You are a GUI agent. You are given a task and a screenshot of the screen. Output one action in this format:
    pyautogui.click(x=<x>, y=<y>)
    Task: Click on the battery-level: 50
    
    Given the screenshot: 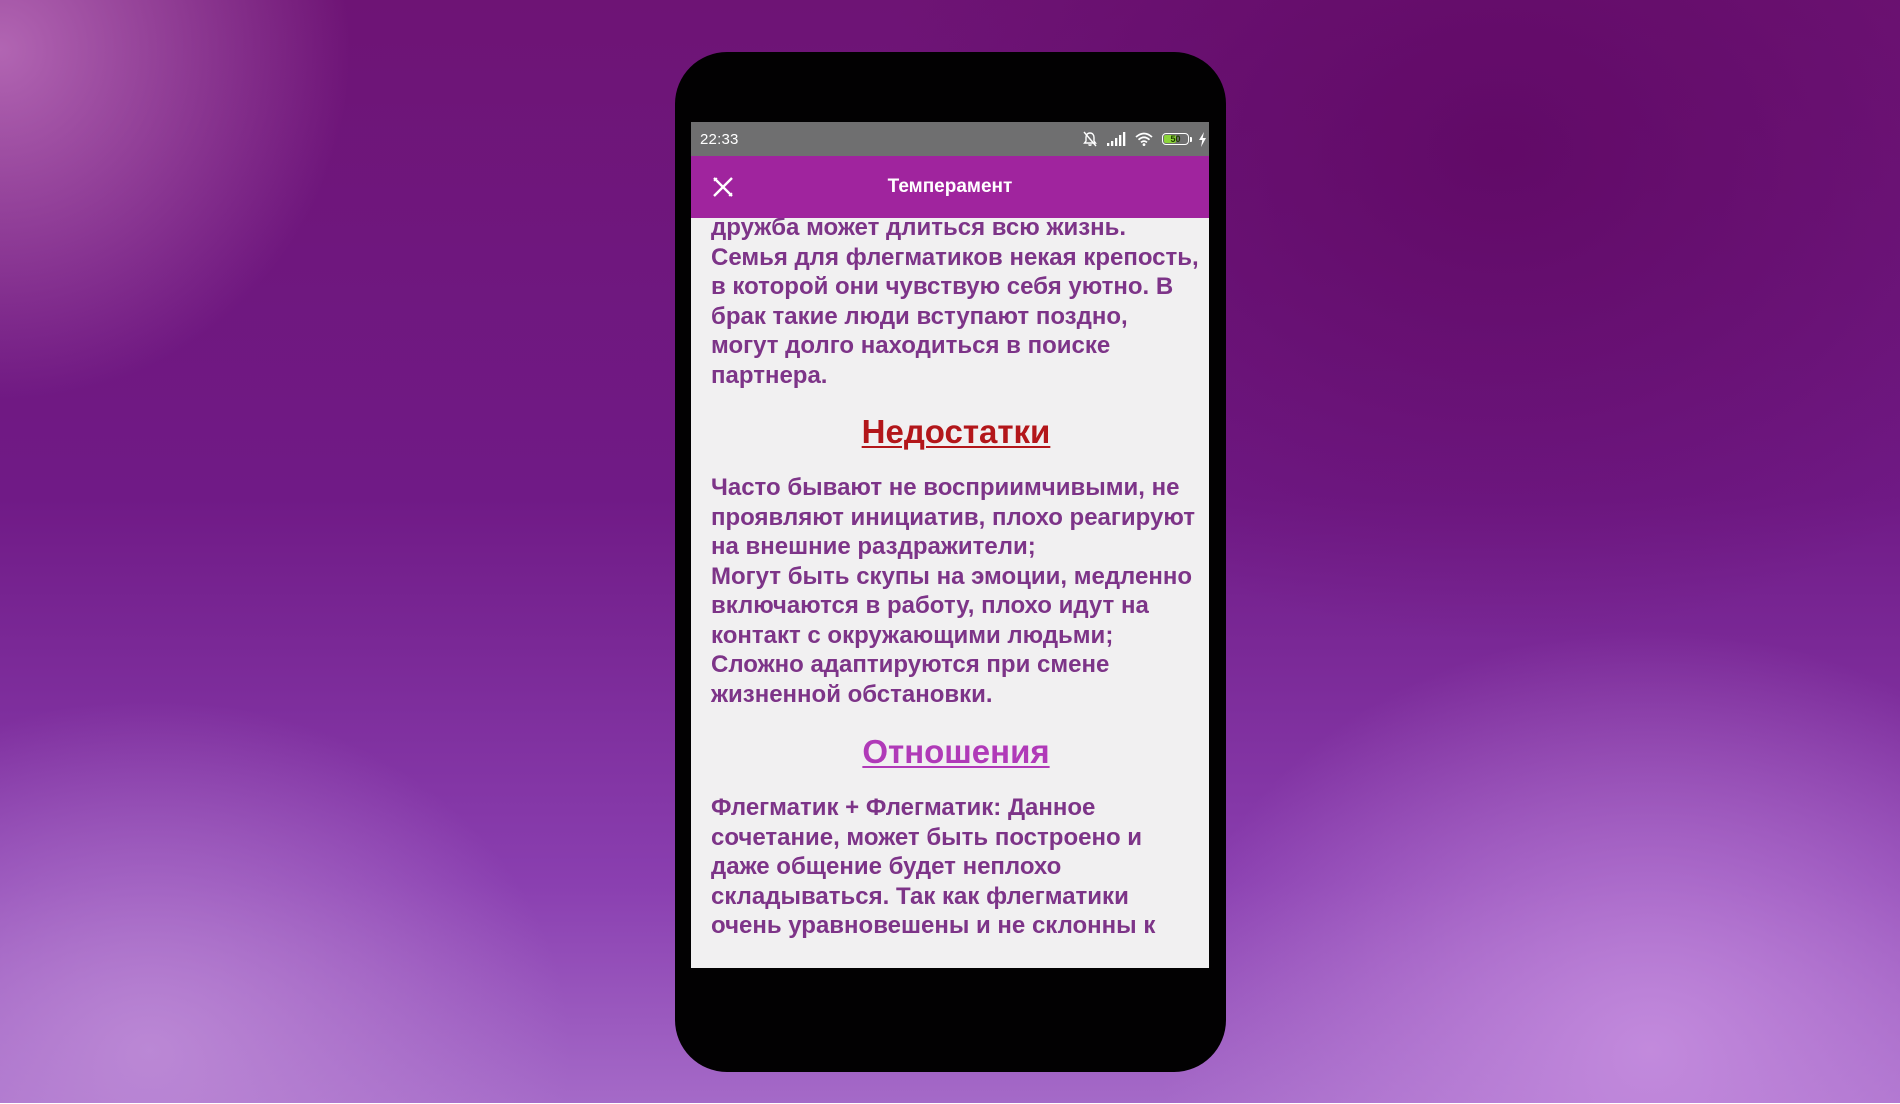 What is the action you would take?
    pyautogui.click(x=1175, y=138)
    